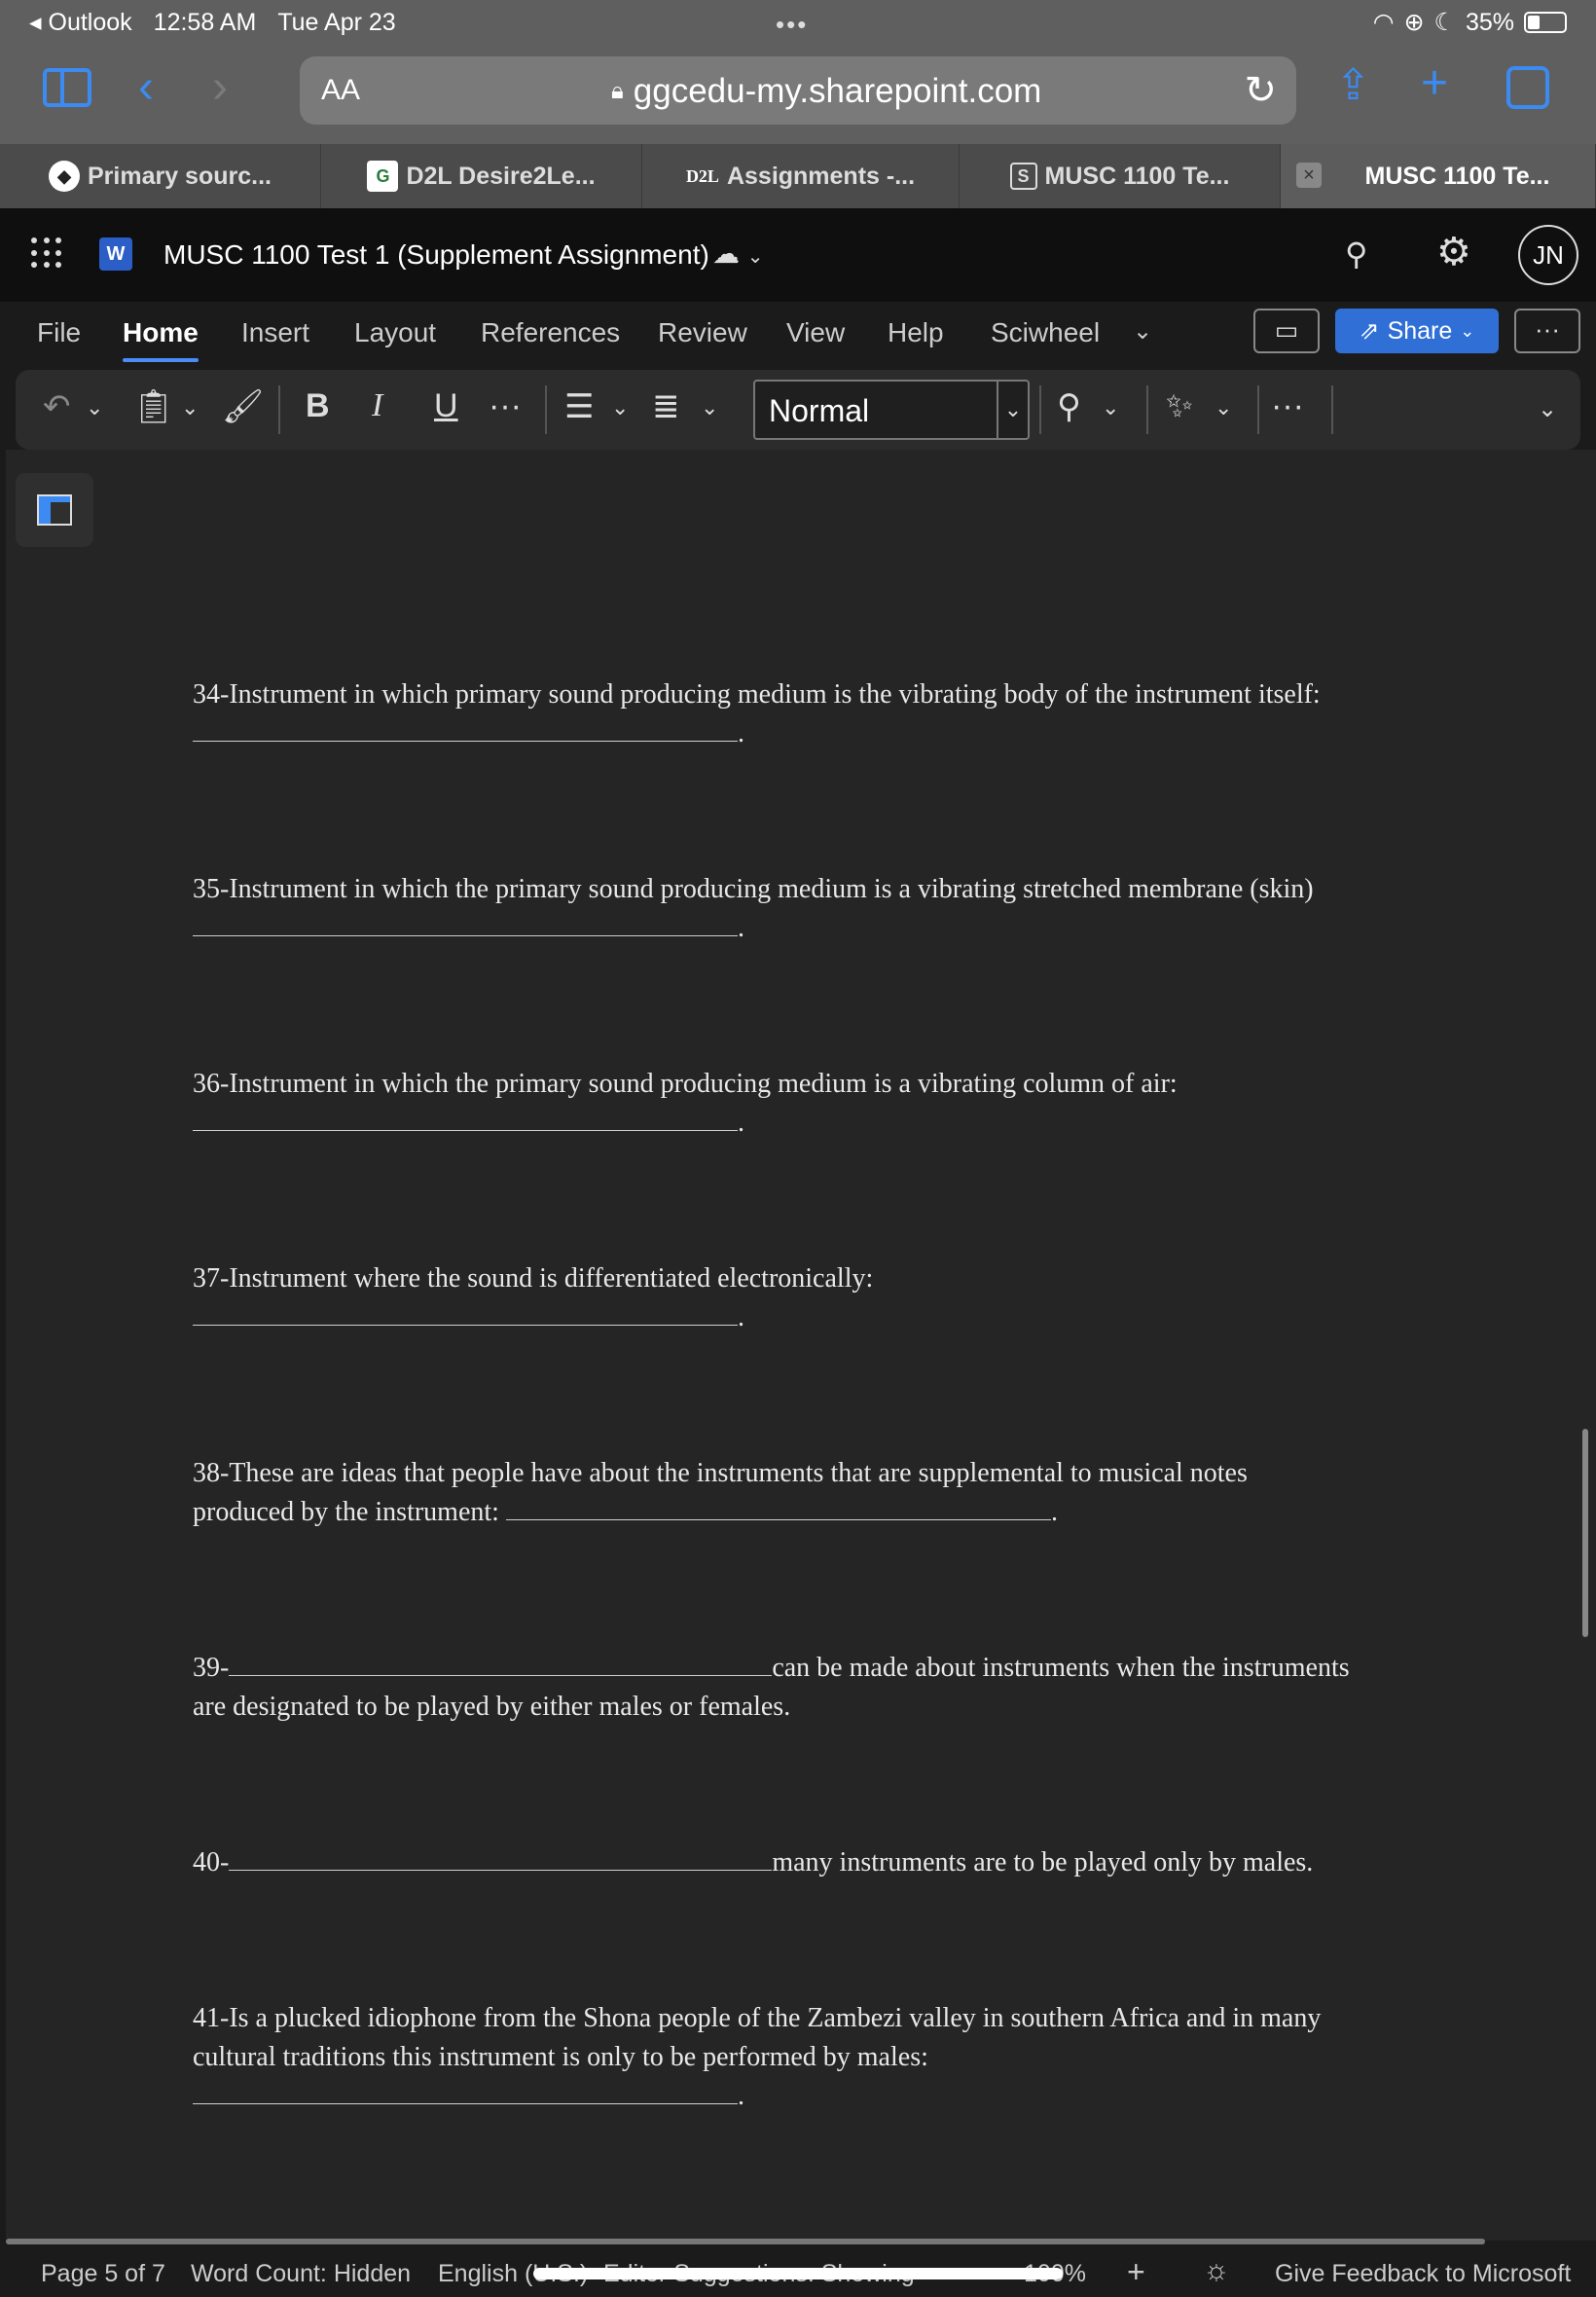 This screenshot has width=1596, height=2297. What do you see at coordinates (505, 406) in the screenshot?
I see `more-font-options-icon: ···` at bounding box center [505, 406].